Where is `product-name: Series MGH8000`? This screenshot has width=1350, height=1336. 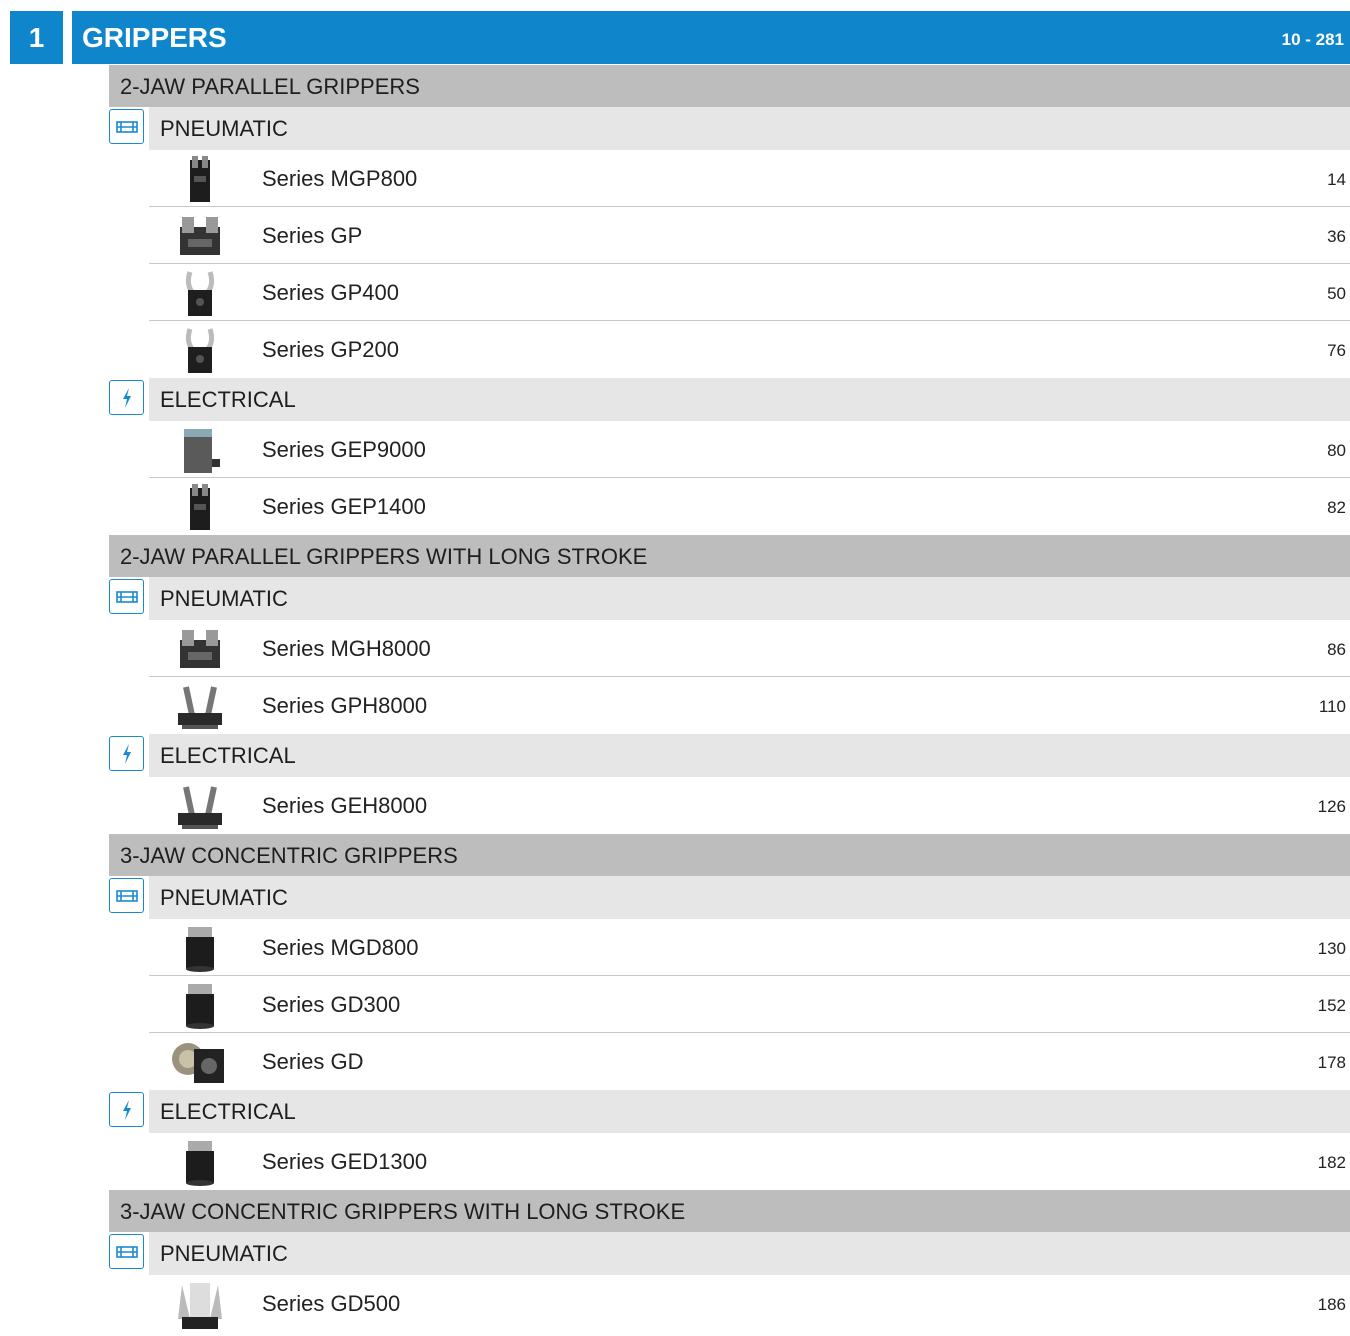
product-name: Series MGH8000 is located at coordinates (346, 648).